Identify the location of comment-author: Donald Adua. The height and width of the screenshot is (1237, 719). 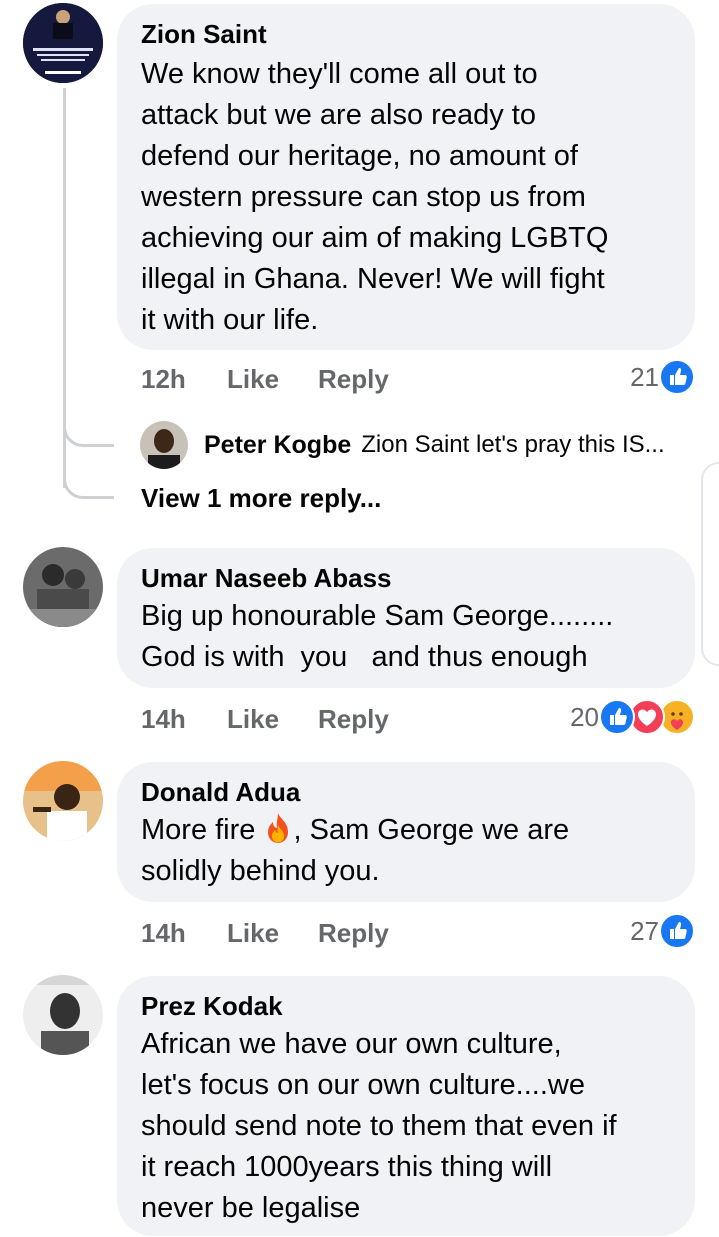
(406, 792).